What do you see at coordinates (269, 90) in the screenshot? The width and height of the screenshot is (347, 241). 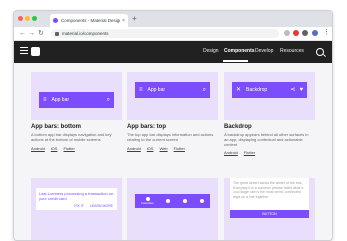 I see `backdrop-illustration: ✕ Backdrop ⋖ ♥` at bounding box center [269, 90].